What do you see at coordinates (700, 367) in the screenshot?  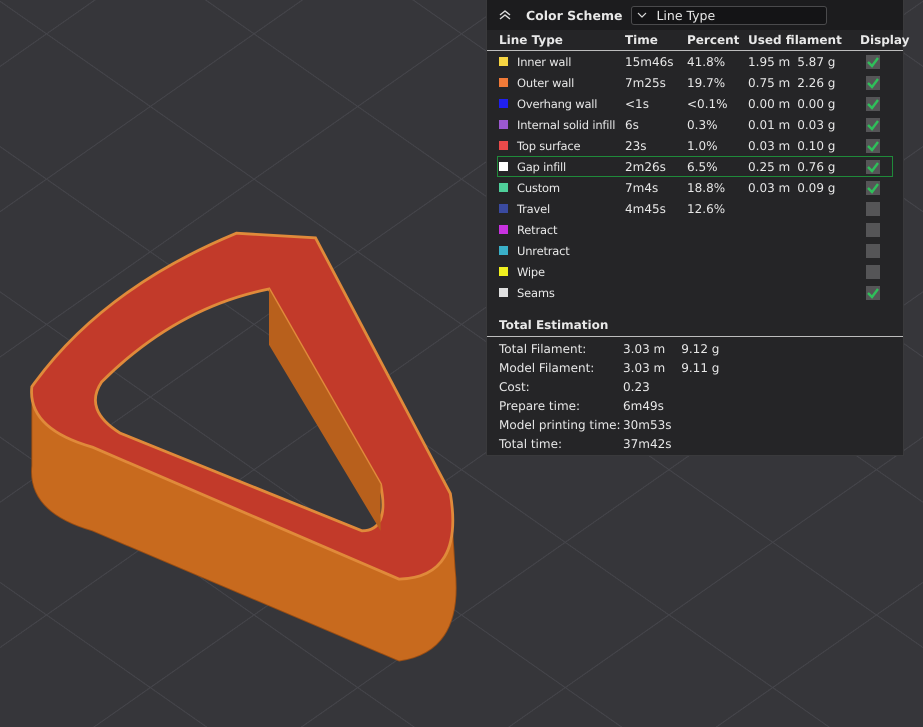 I see `estimate-value: 9.11 g` at bounding box center [700, 367].